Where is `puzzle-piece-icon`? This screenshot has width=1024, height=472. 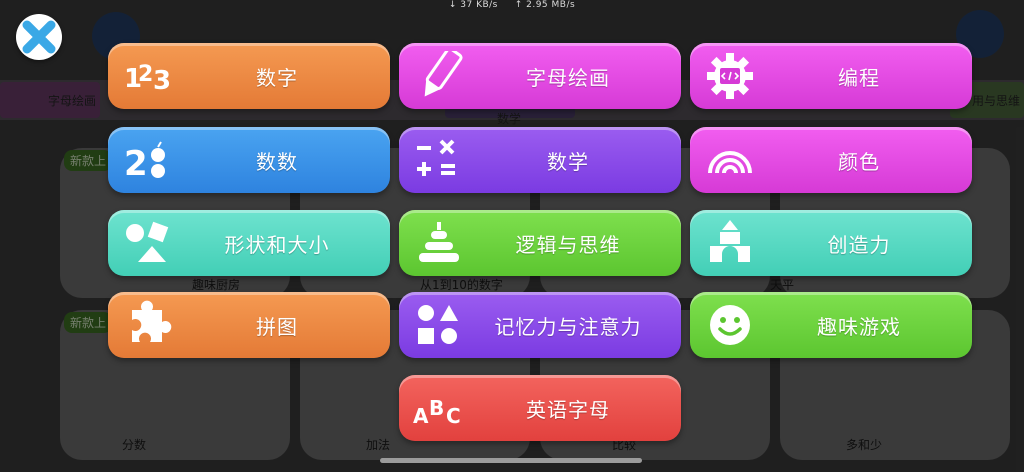
puzzle-piece-icon is located at coordinates (152, 321).